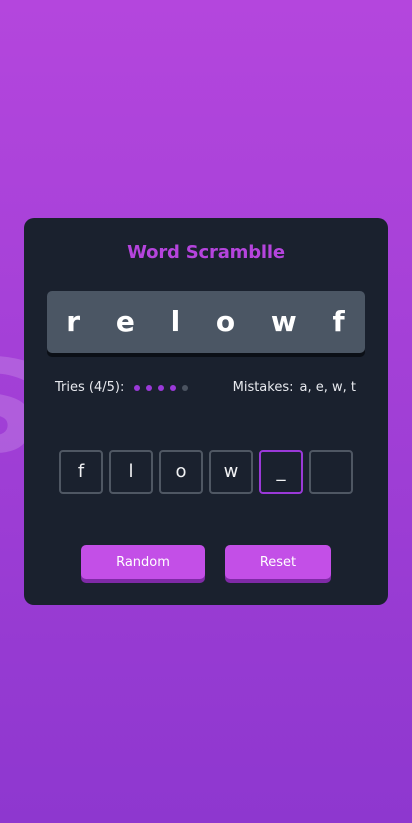  I want to click on tries-indicator: Tries (4/5):, so click(122, 387).